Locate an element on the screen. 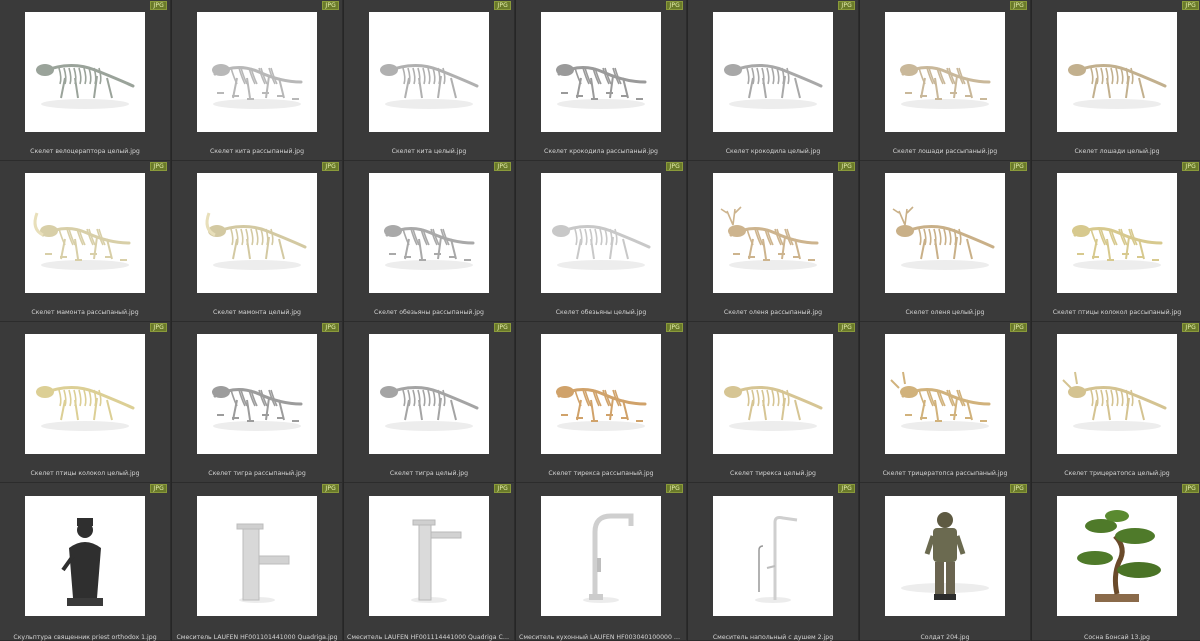 This screenshot has height=641, width=1200. file-tile: JPG Скелет лошади рассыпаный.jpg is located at coordinates (945, 80).